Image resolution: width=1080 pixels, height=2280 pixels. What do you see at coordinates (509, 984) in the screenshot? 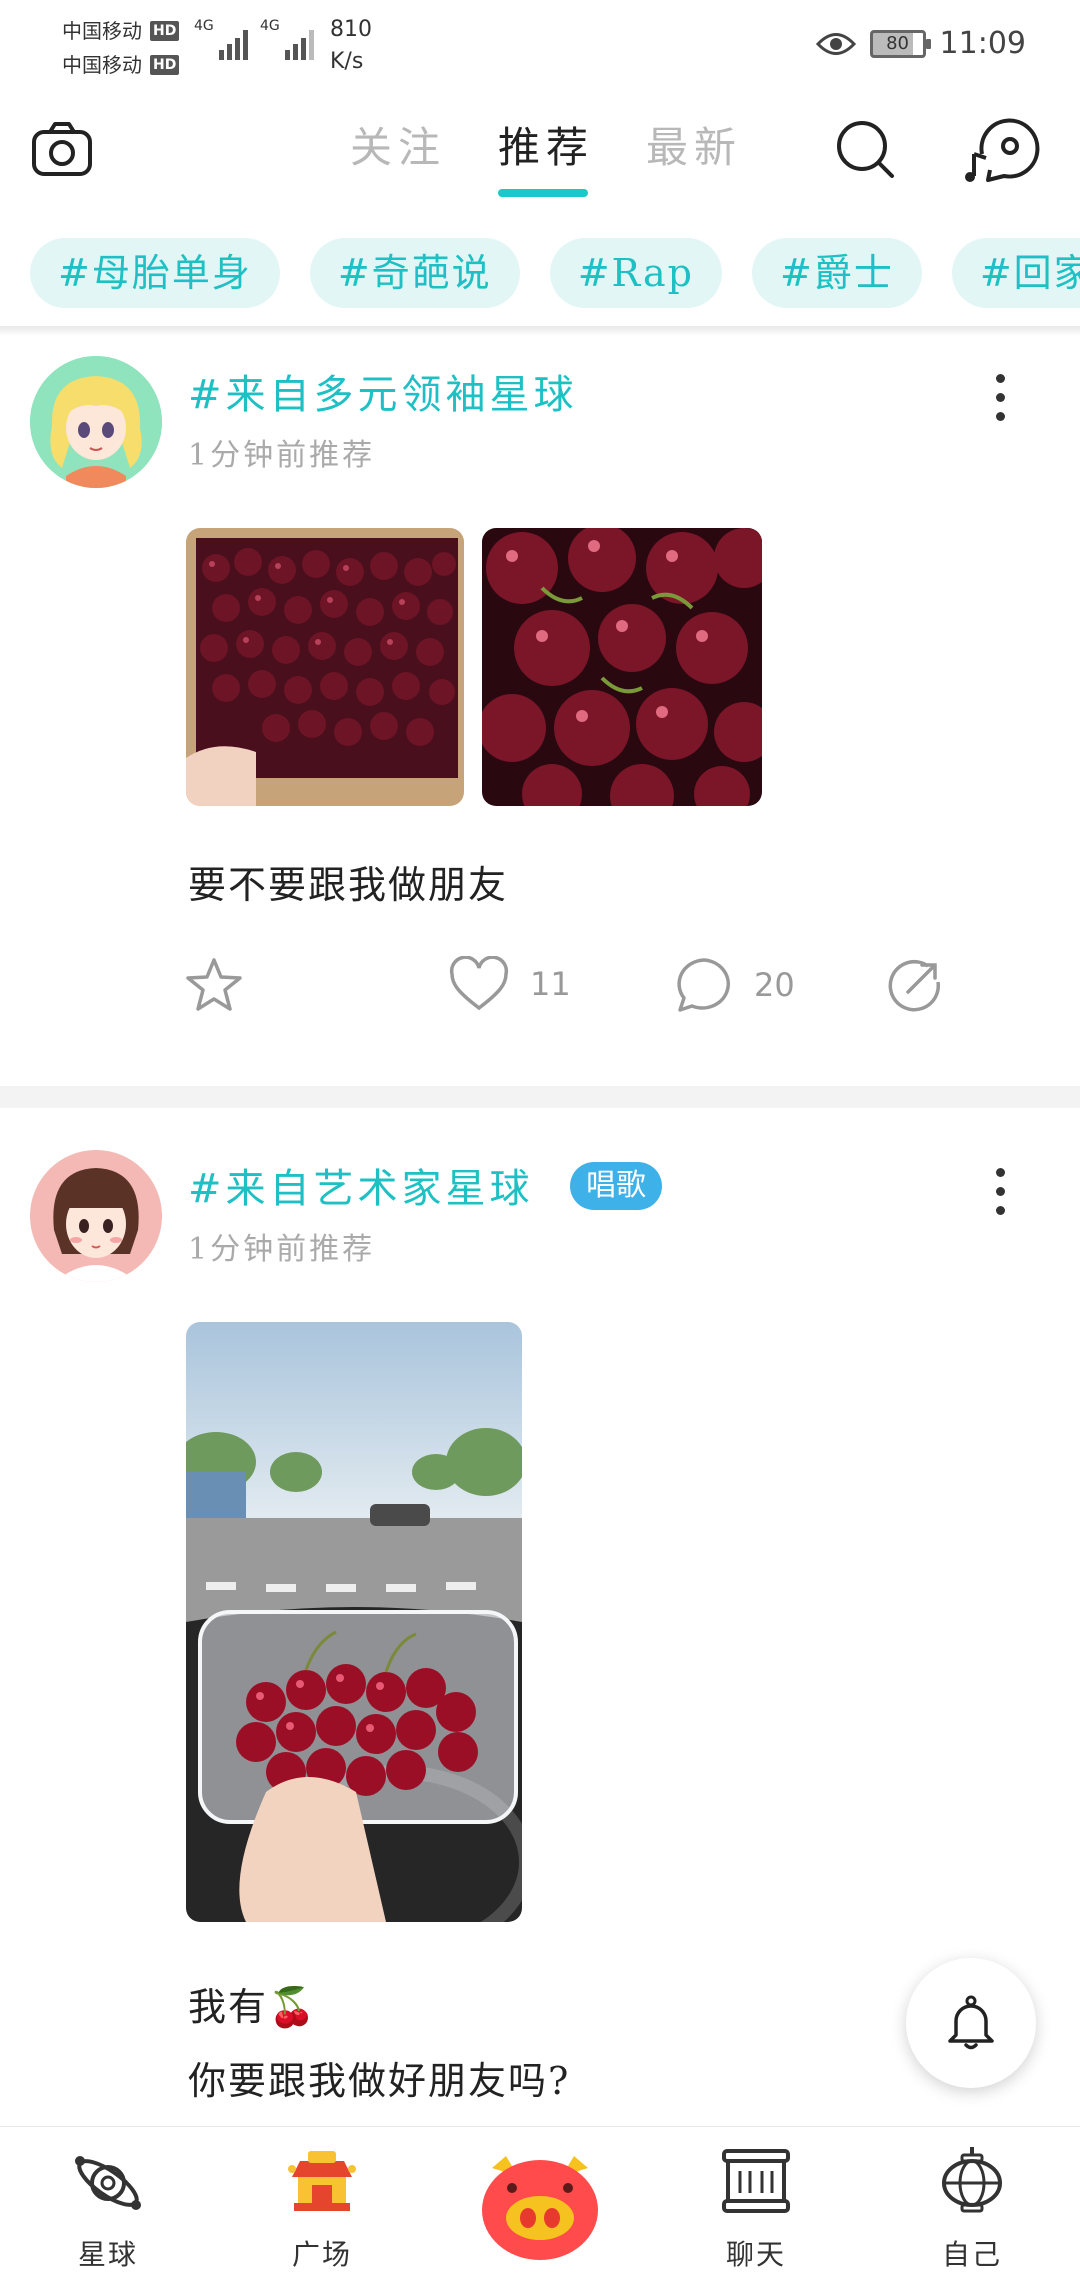
I see `like-button: 11` at bounding box center [509, 984].